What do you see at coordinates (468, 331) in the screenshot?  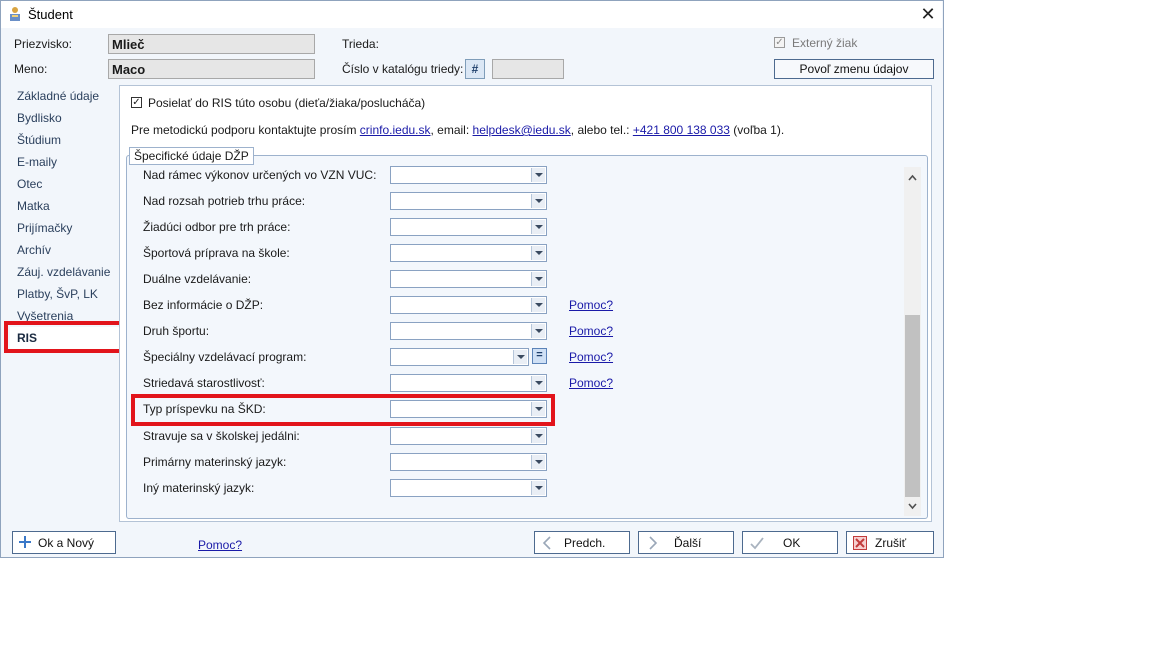 I see `field-combo-druh-sportu` at bounding box center [468, 331].